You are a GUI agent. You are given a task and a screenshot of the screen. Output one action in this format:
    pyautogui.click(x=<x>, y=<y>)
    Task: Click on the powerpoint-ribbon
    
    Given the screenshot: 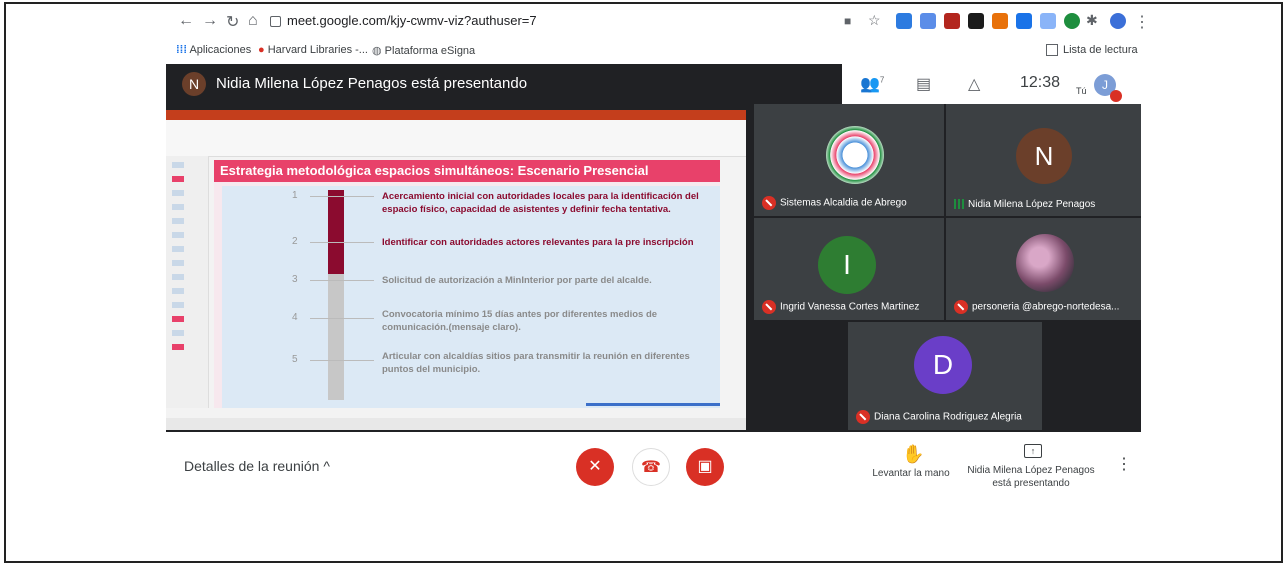 What is the action you would take?
    pyautogui.click(x=456, y=138)
    